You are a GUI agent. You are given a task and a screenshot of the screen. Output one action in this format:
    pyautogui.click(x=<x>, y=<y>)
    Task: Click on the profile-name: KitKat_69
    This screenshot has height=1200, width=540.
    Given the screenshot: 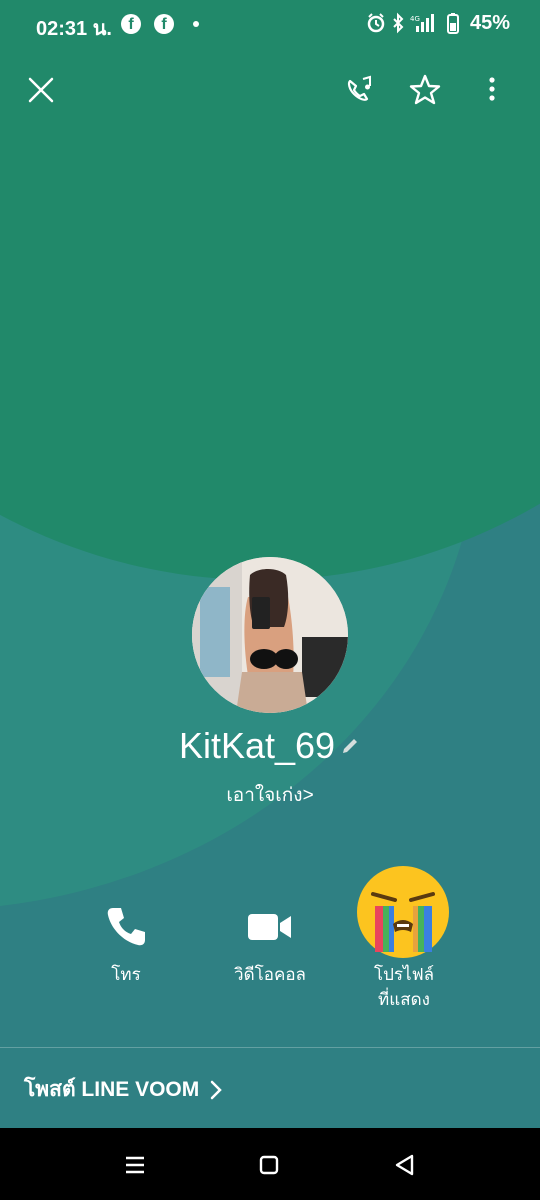 What is the action you would take?
    pyautogui.click(x=257, y=745)
    